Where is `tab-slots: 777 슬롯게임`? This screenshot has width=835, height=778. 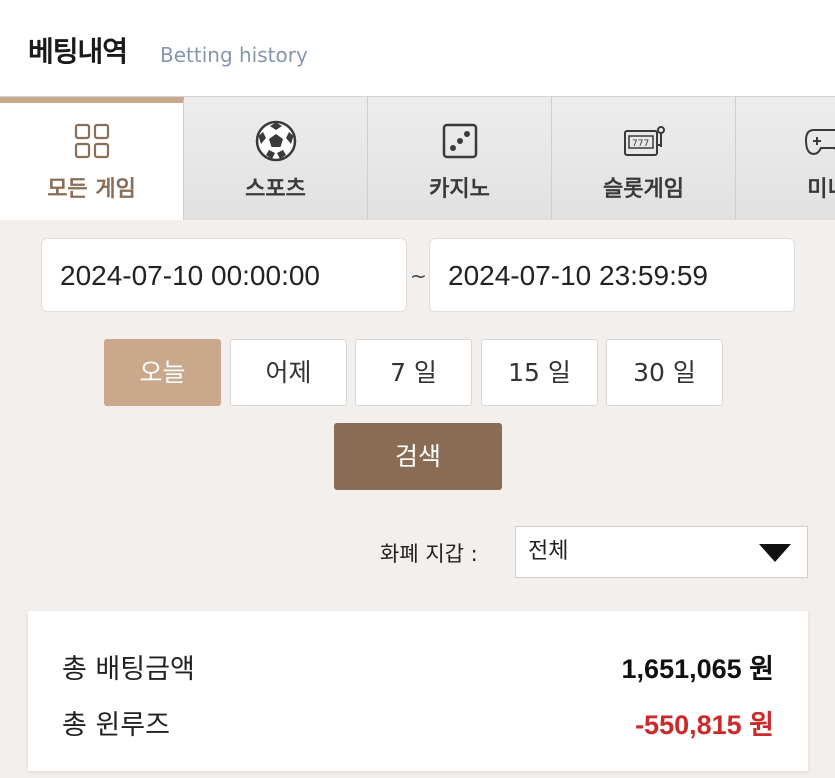
tab-slots: 777 슬롯게임 is located at coordinates (644, 158).